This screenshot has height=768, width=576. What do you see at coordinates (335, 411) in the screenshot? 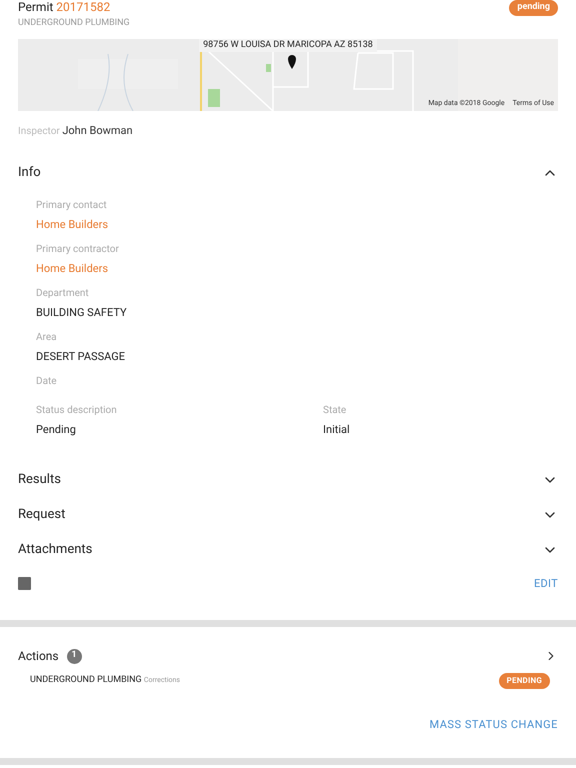
I see `field-label: State` at bounding box center [335, 411].